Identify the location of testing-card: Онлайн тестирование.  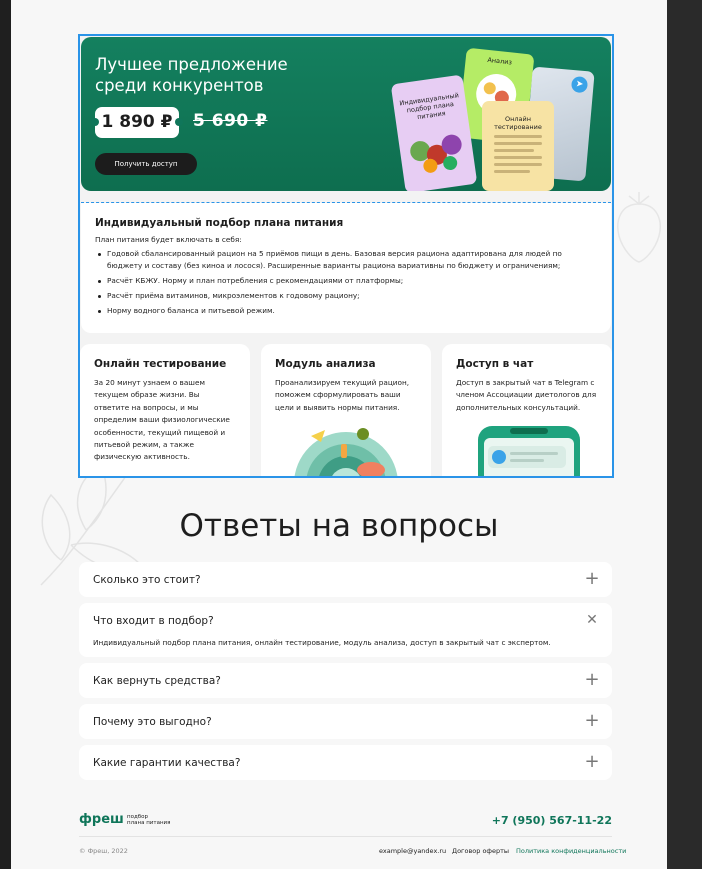
(518, 146).